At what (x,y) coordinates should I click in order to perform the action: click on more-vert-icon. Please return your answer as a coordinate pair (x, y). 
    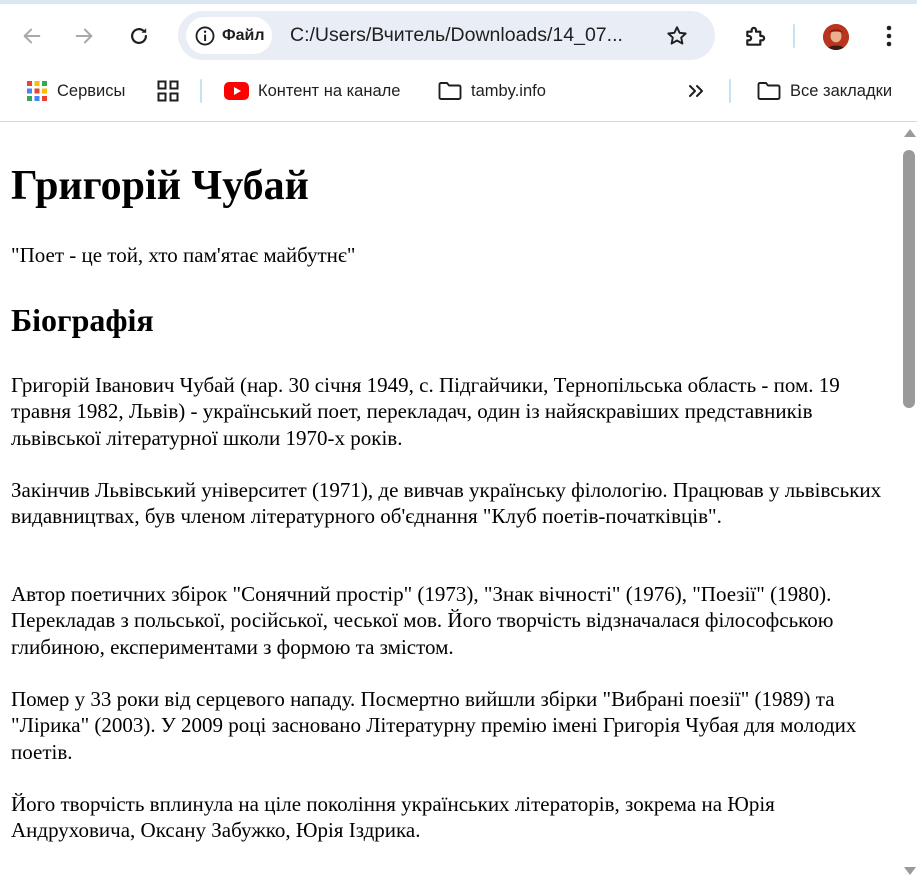
    Looking at the image, I should click on (889, 36).